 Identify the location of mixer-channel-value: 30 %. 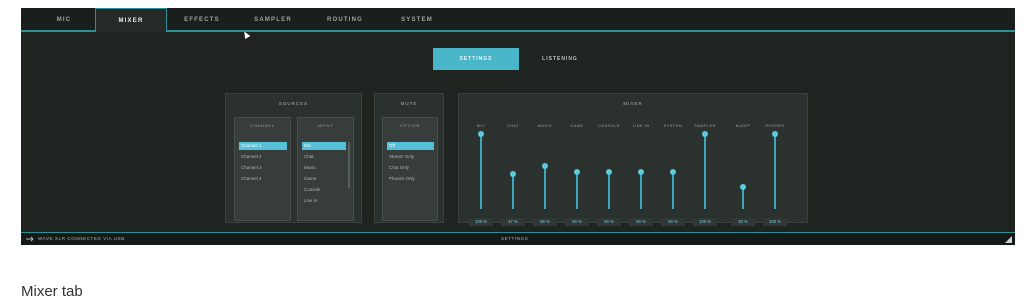
(743, 222).